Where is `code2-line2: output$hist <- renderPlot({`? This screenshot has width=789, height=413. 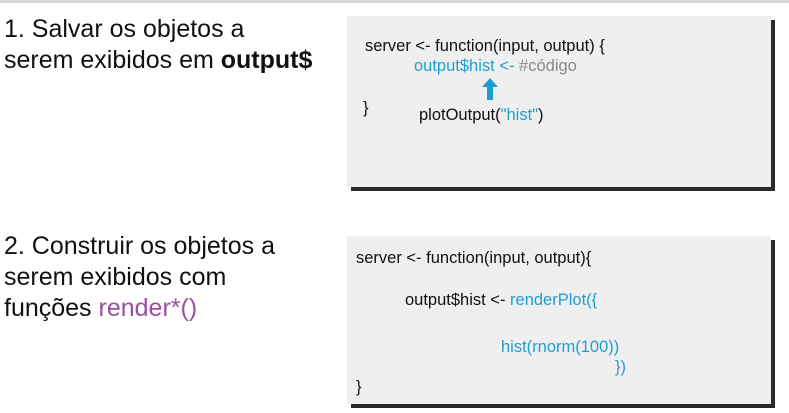
code2-line2: output$hist <- renderPlot({ is located at coordinates (501, 300).